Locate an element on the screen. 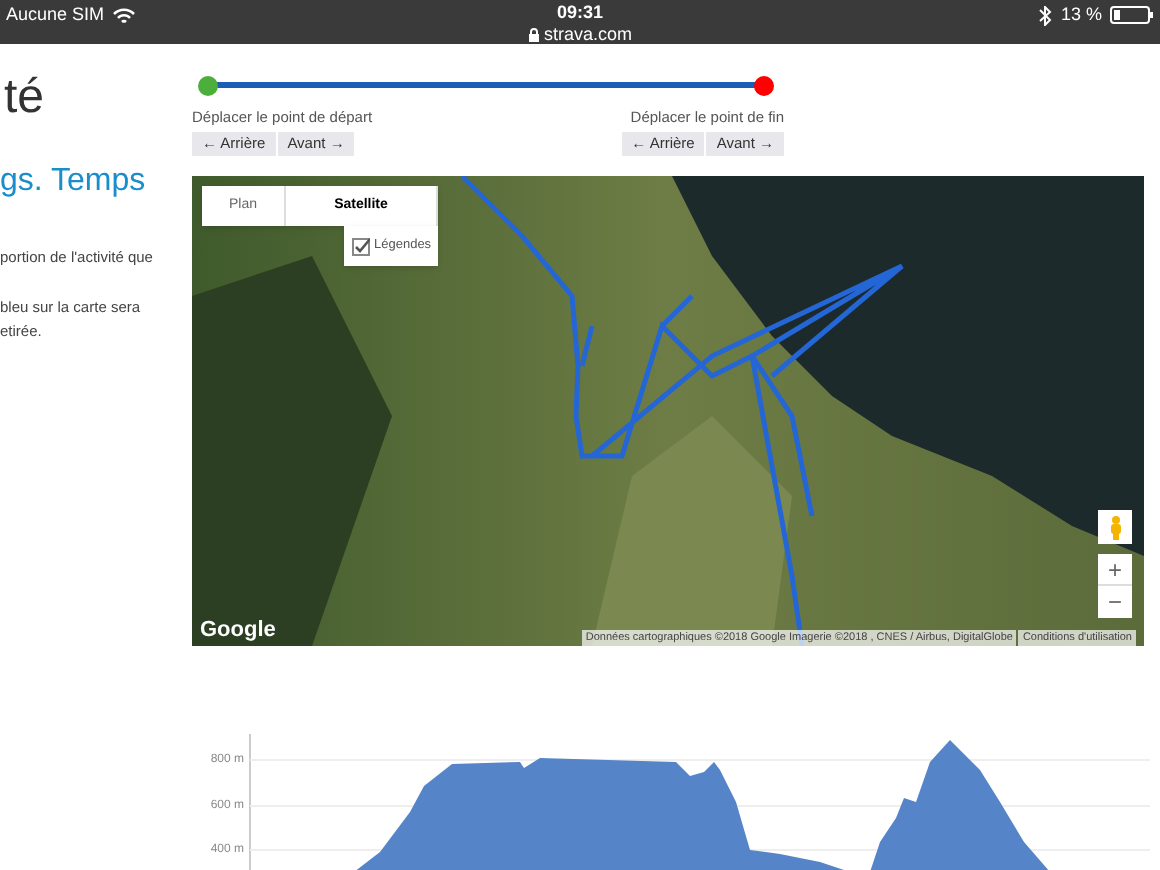 This screenshot has height=870, width=1160. section-heading: gs. Temps is located at coordinates (74, 182).